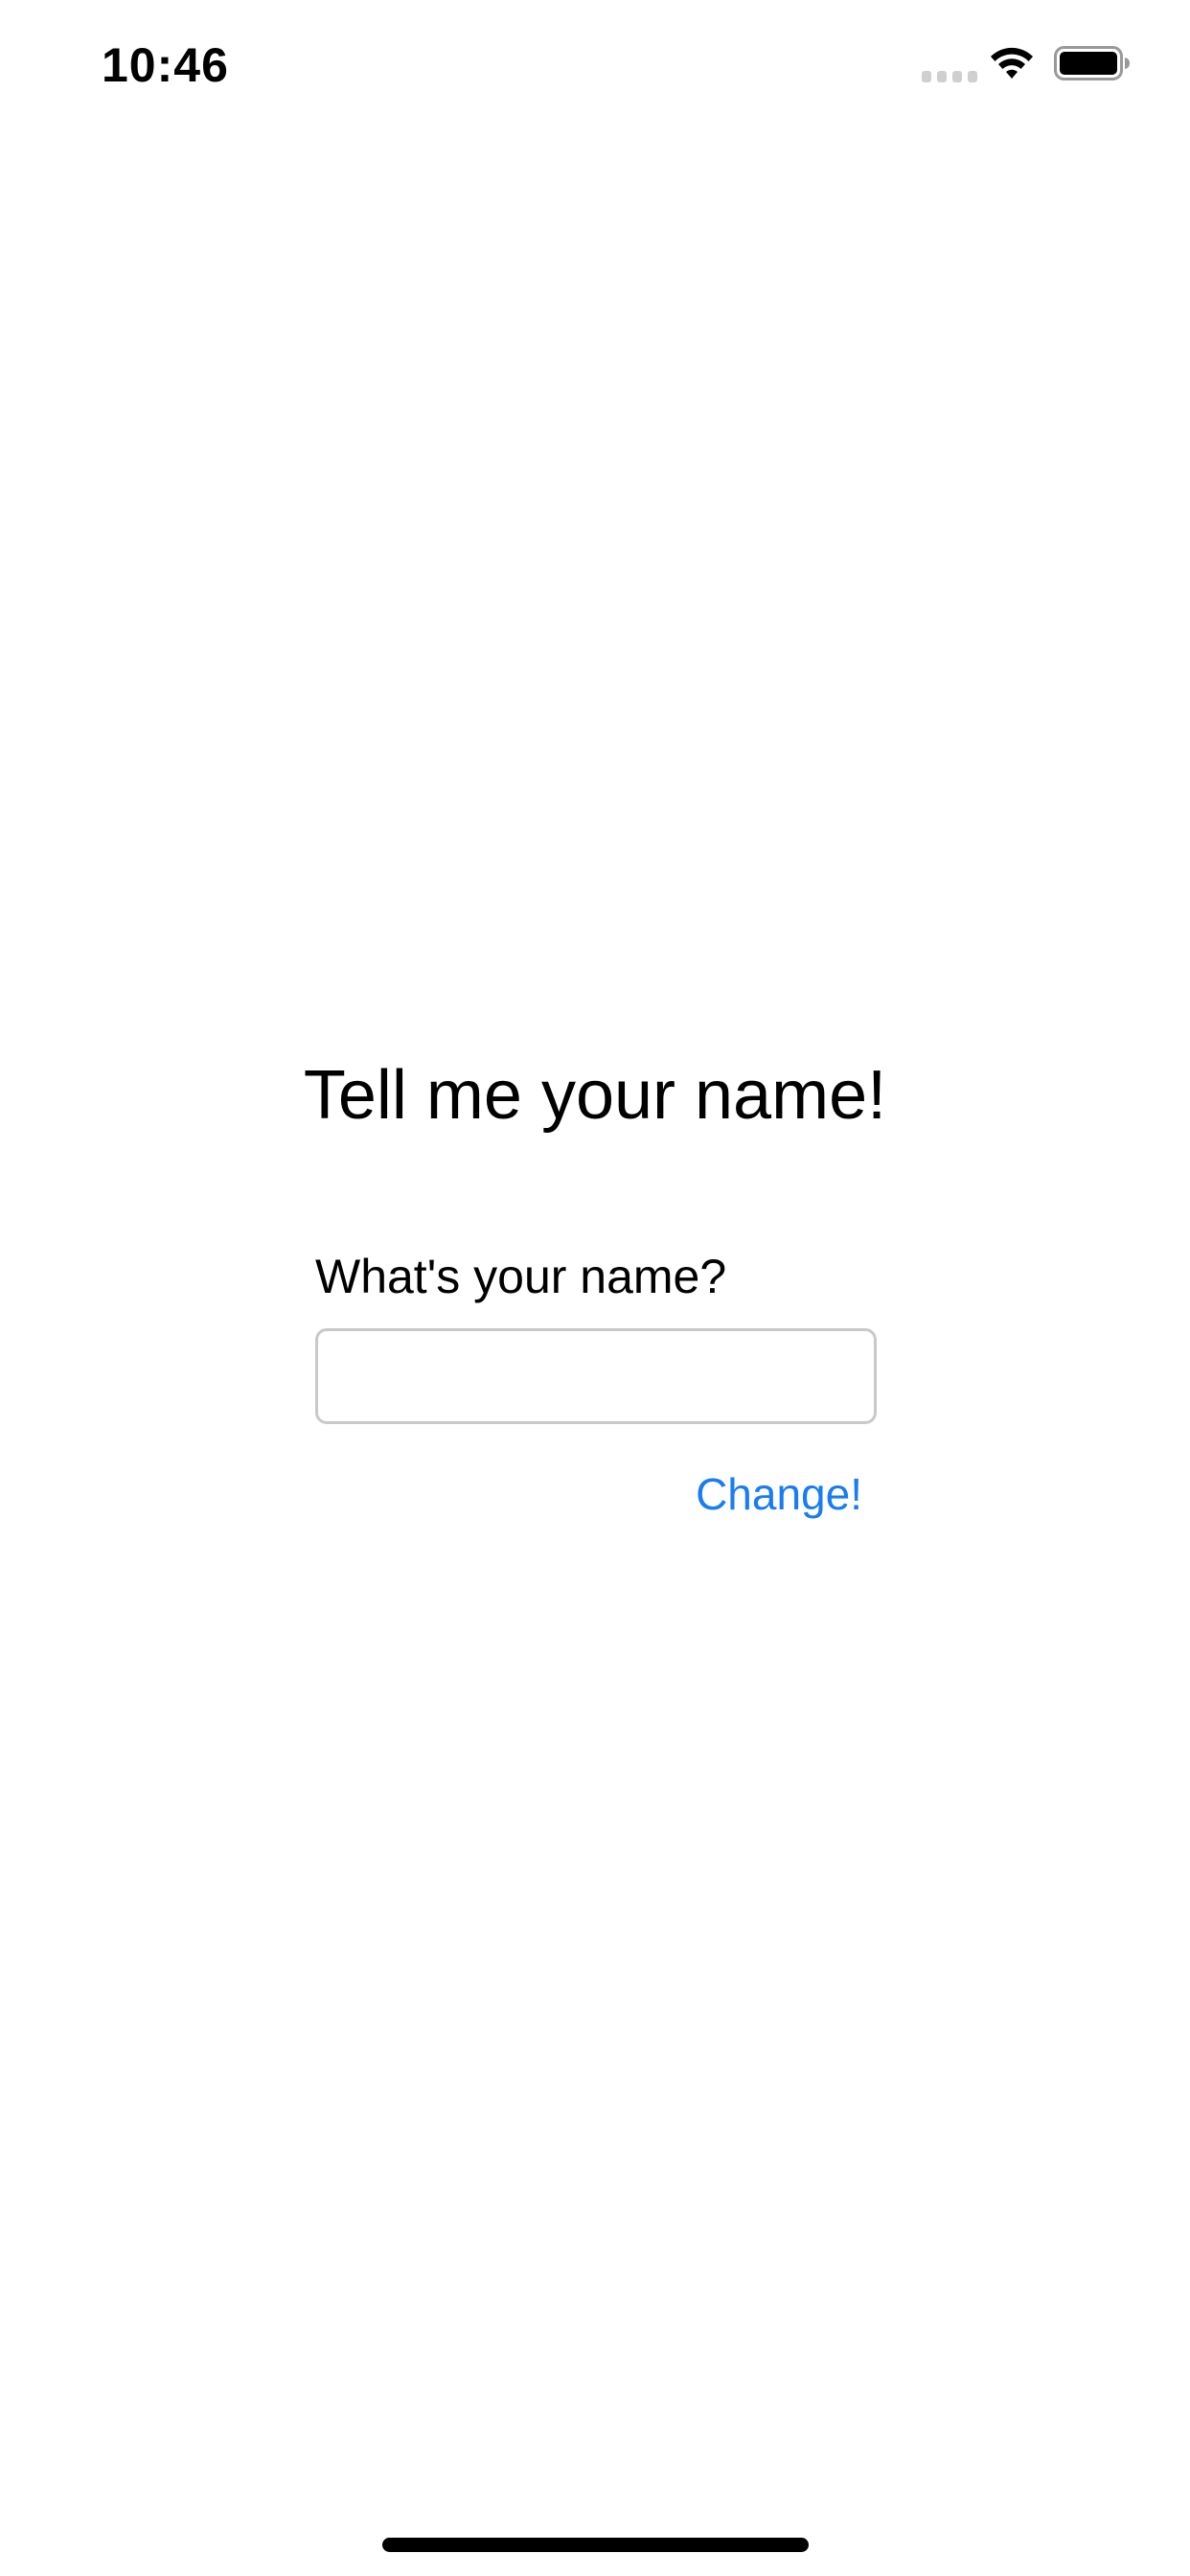  What do you see at coordinates (595, 63) in the screenshot?
I see `status-bar: 10:46` at bounding box center [595, 63].